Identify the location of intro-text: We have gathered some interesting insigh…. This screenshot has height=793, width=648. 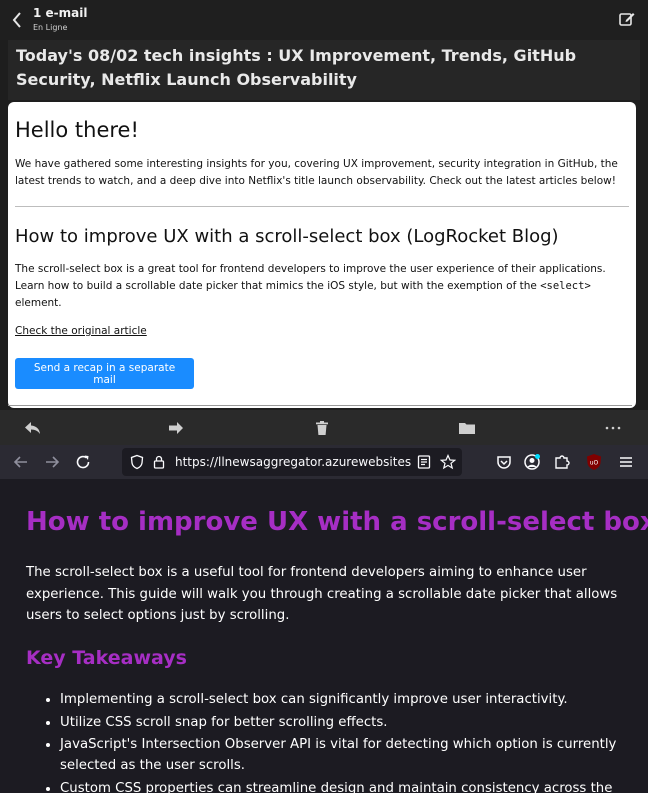
(316, 172).